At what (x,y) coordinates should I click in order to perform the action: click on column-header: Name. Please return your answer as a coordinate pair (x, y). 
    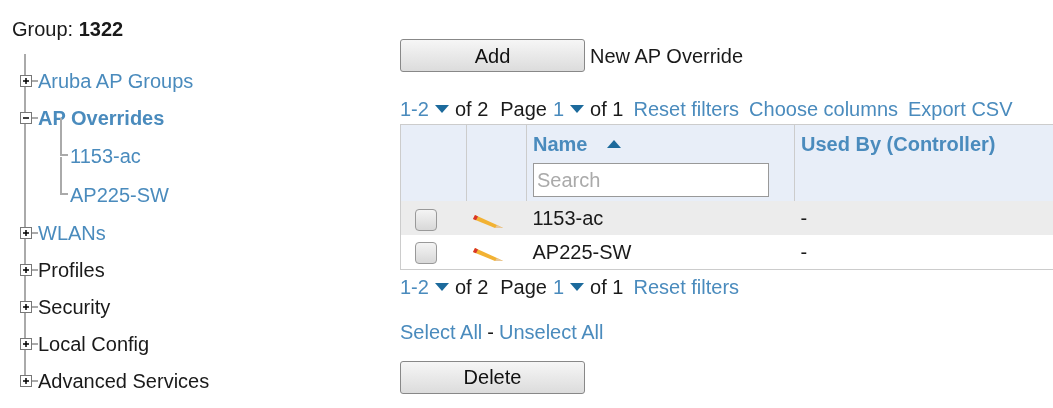
    Looking at the image, I should click on (560, 144).